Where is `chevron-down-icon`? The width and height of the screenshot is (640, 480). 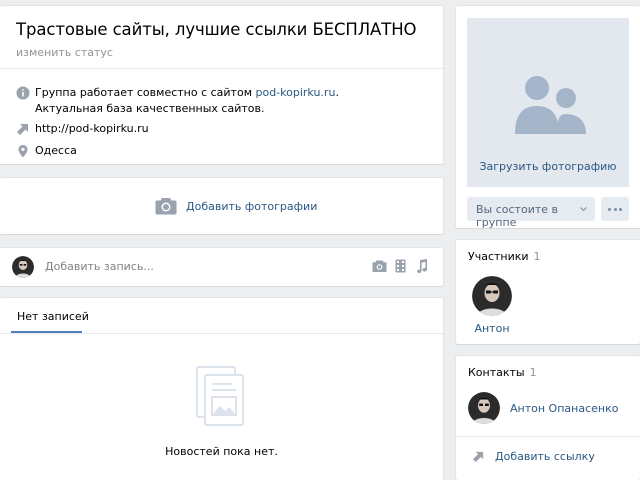
chevron-down-icon is located at coordinates (583, 209).